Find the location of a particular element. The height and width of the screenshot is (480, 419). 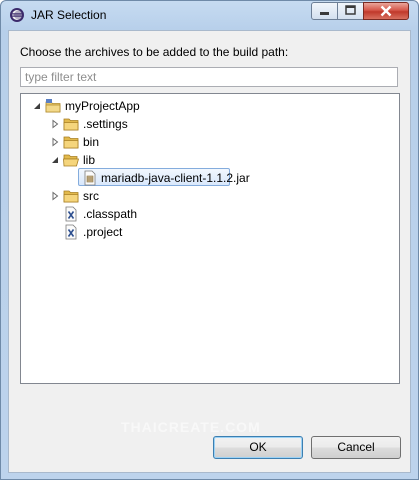

open-folder-icon is located at coordinates (71, 160).